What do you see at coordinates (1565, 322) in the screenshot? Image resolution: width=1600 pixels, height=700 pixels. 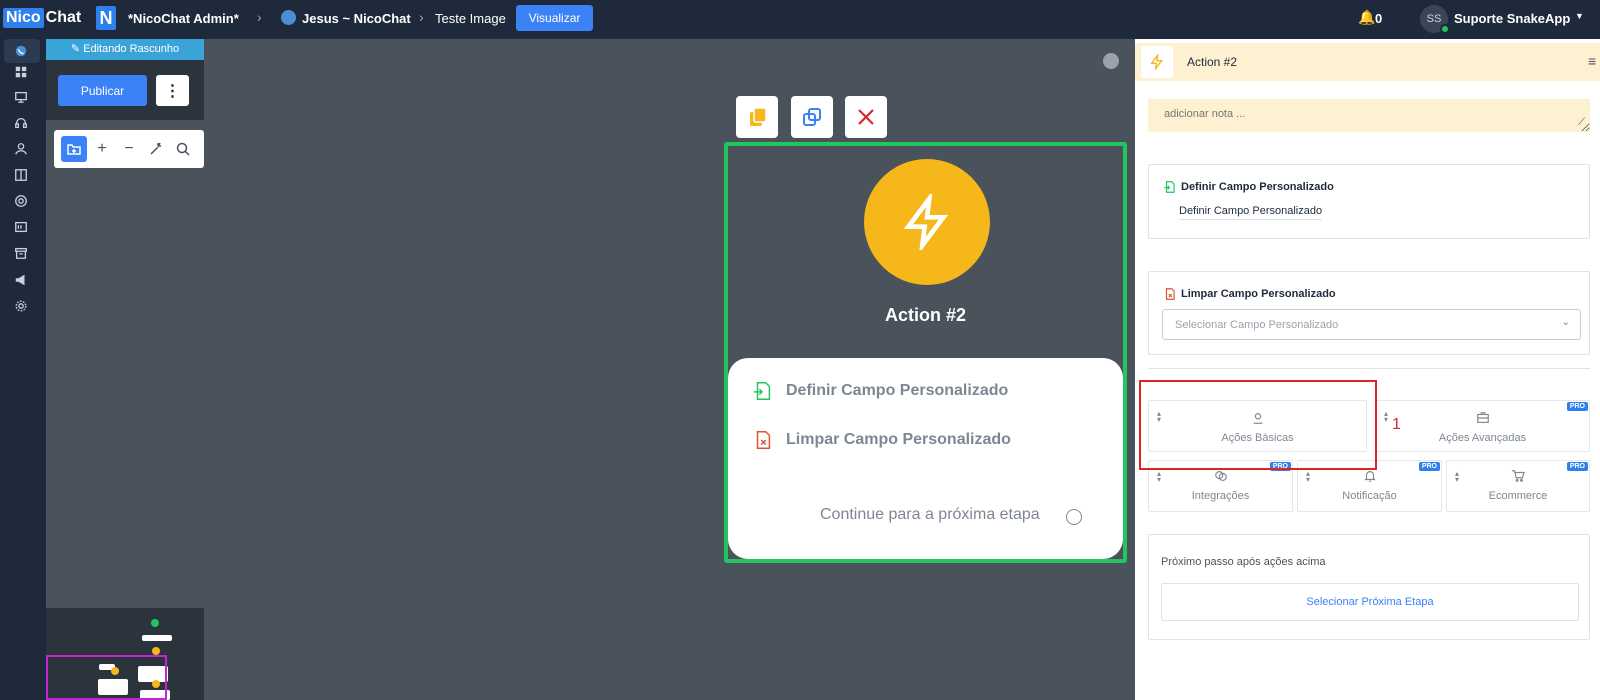 I see `chevron-down-icon: ⌄` at bounding box center [1565, 322].